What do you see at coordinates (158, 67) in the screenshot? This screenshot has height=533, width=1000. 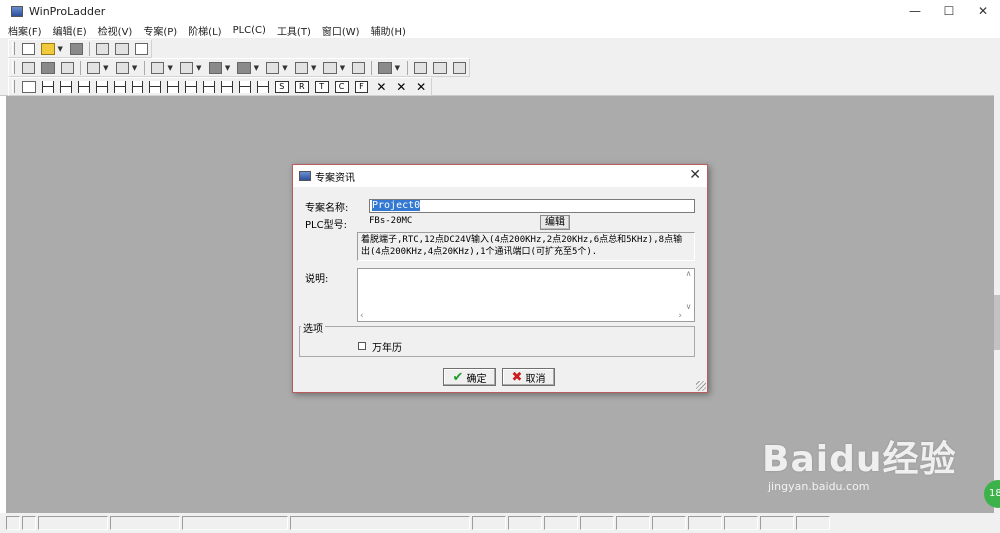 I see `run-icon` at bounding box center [158, 67].